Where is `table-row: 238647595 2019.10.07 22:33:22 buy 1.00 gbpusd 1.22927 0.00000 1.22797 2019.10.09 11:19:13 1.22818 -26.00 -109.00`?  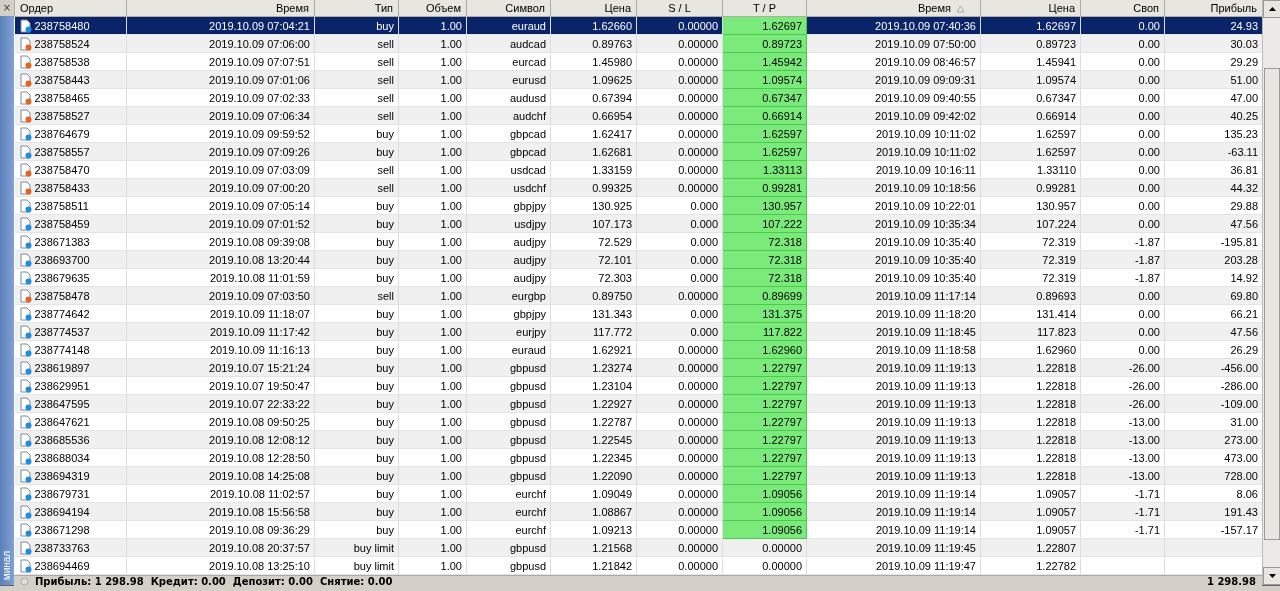 table-row: 238647595 2019.10.07 22:33:22 buy 1.00 gbpusd 1.22927 0.00000 1.22797 2019.10.09 11:19:13 1.22818 -26.00 -109.00 is located at coordinates (638, 403).